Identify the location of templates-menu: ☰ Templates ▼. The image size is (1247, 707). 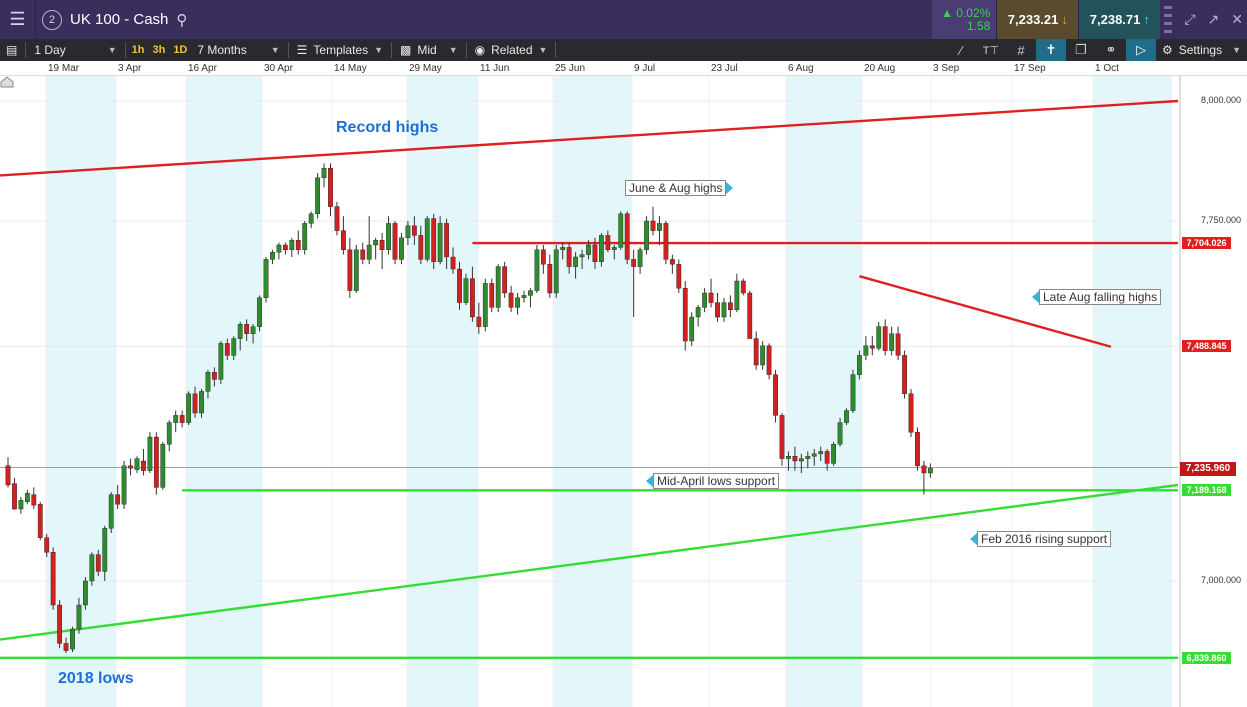
(340, 50).